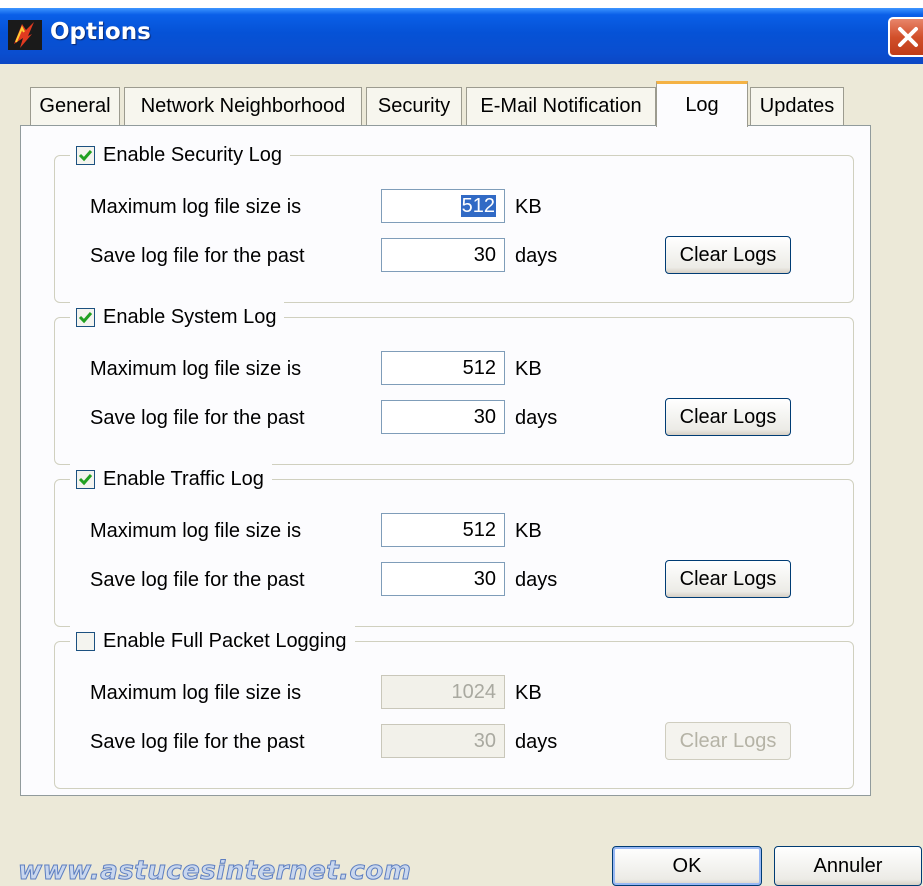 The height and width of the screenshot is (886, 923). What do you see at coordinates (25, 35) in the screenshot?
I see `app-icon` at bounding box center [25, 35].